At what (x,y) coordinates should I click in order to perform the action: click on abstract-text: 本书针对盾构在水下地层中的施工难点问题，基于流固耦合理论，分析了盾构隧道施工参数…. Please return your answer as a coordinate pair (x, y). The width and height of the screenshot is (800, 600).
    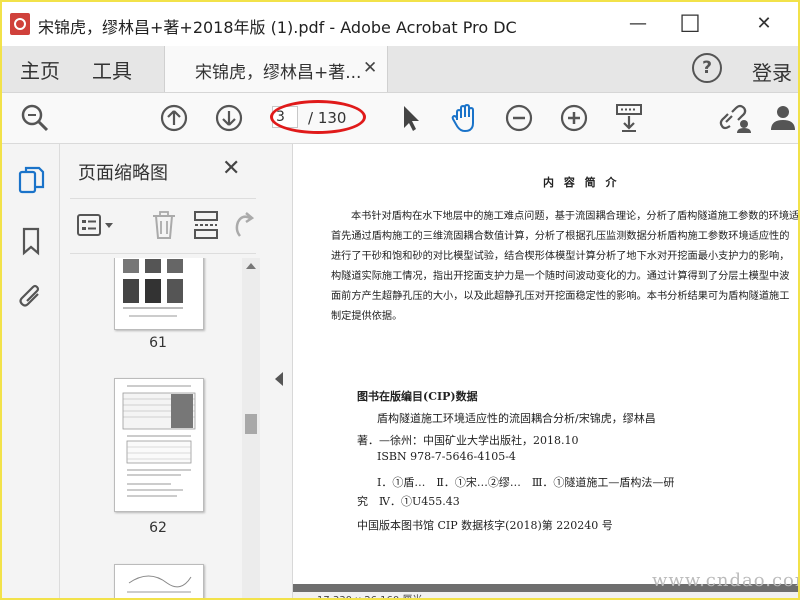
    Looking at the image, I should click on (564, 267).